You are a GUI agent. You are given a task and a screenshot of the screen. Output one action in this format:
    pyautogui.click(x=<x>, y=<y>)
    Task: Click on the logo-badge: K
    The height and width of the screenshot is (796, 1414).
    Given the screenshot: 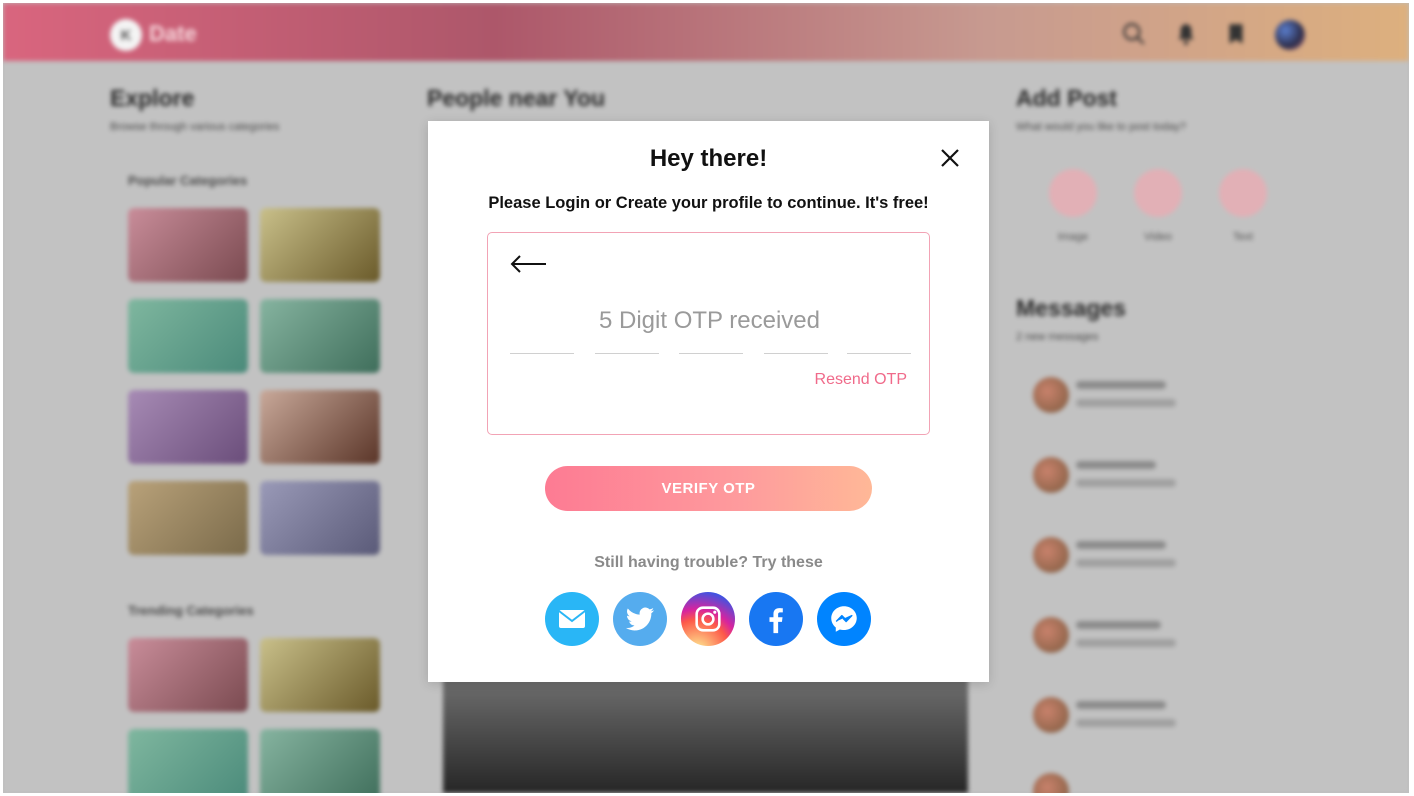 What is the action you would take?
    pyautogui.click(x=126, y=35)
    